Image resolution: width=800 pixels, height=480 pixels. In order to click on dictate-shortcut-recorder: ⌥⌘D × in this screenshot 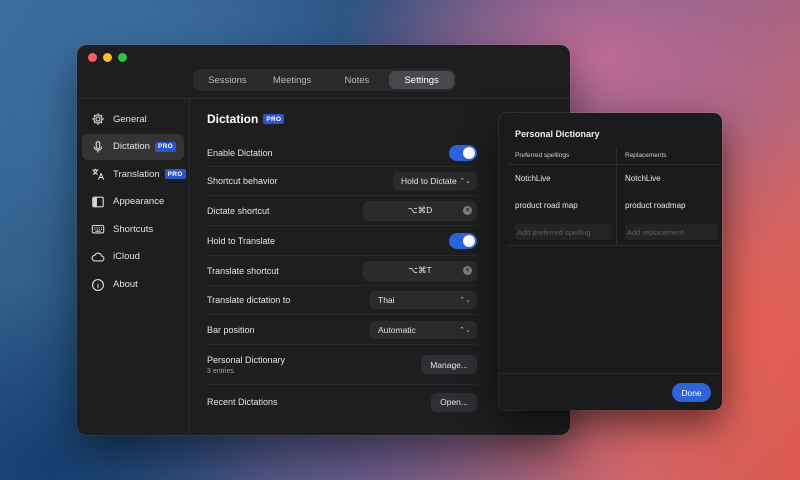, I will do `click(420, 210)`.